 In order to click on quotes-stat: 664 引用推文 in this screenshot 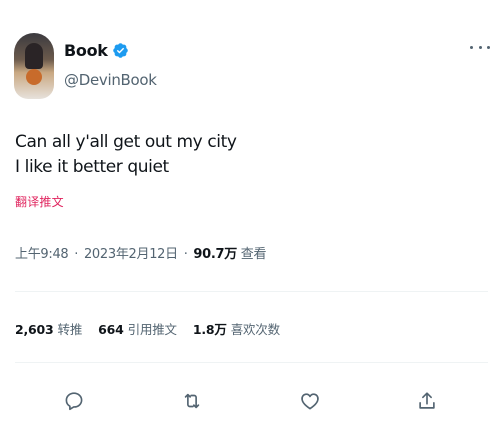, I will do `click(137, 328)`.